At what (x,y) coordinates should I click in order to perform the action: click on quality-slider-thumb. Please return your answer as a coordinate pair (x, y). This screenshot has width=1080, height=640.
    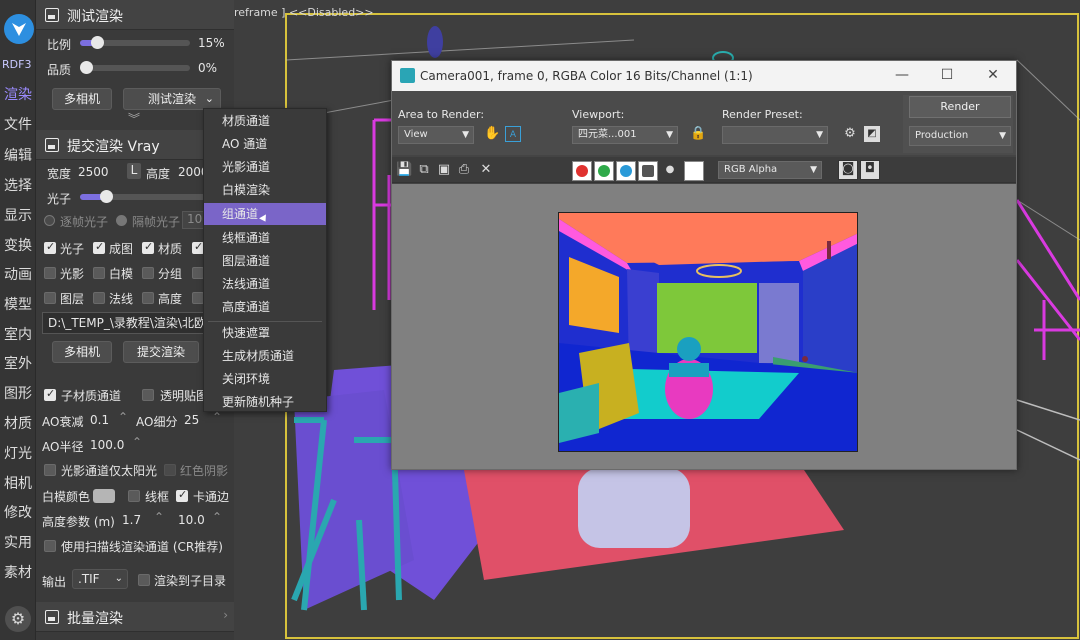
    Looking at the image, I should click on (86, 67).